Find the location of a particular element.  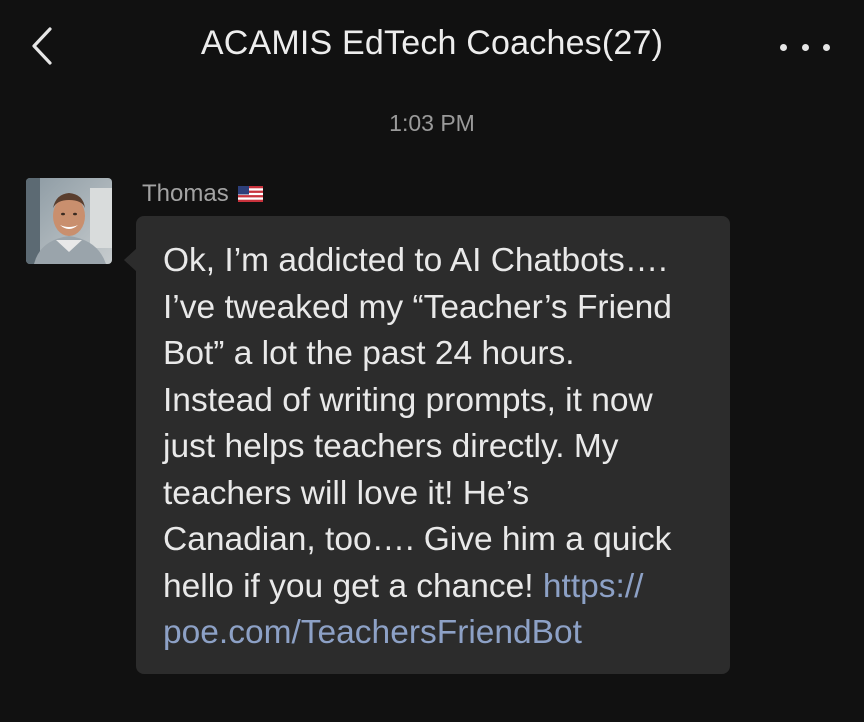

more-options-button is located at coordinates (805, 47).